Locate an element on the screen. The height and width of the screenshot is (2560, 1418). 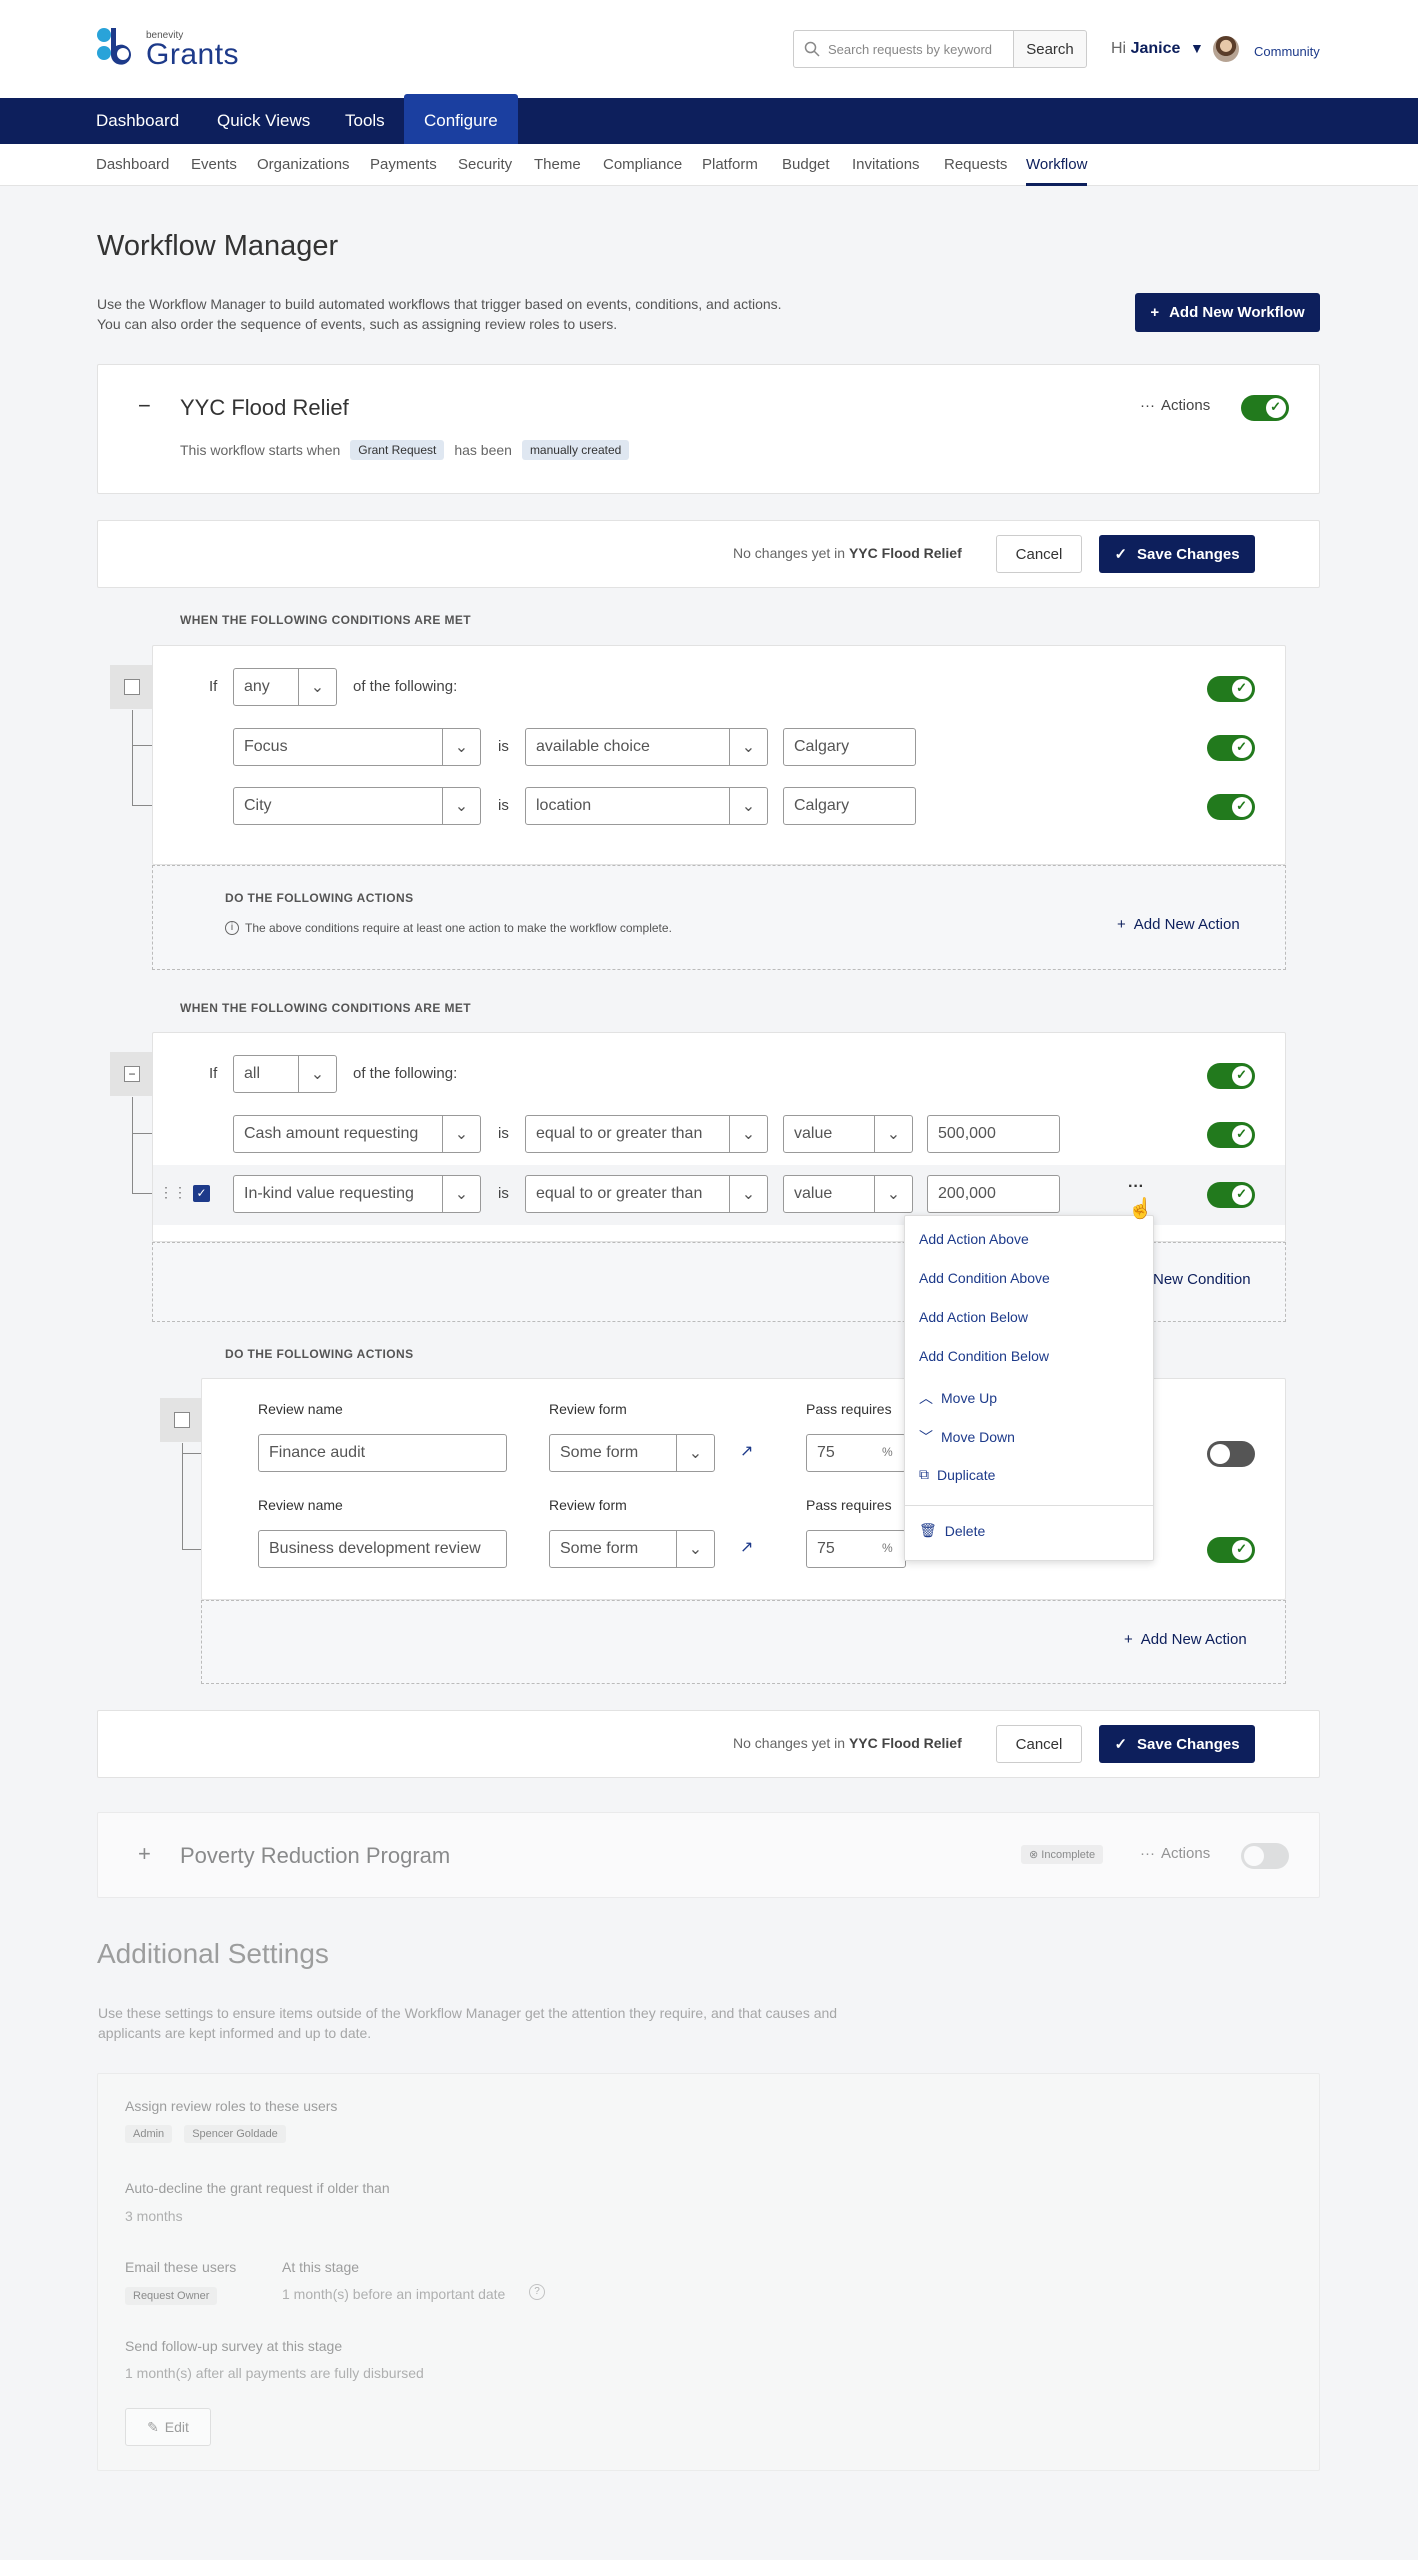
subnav-requests: Requests is located at coordinates (975, 165).